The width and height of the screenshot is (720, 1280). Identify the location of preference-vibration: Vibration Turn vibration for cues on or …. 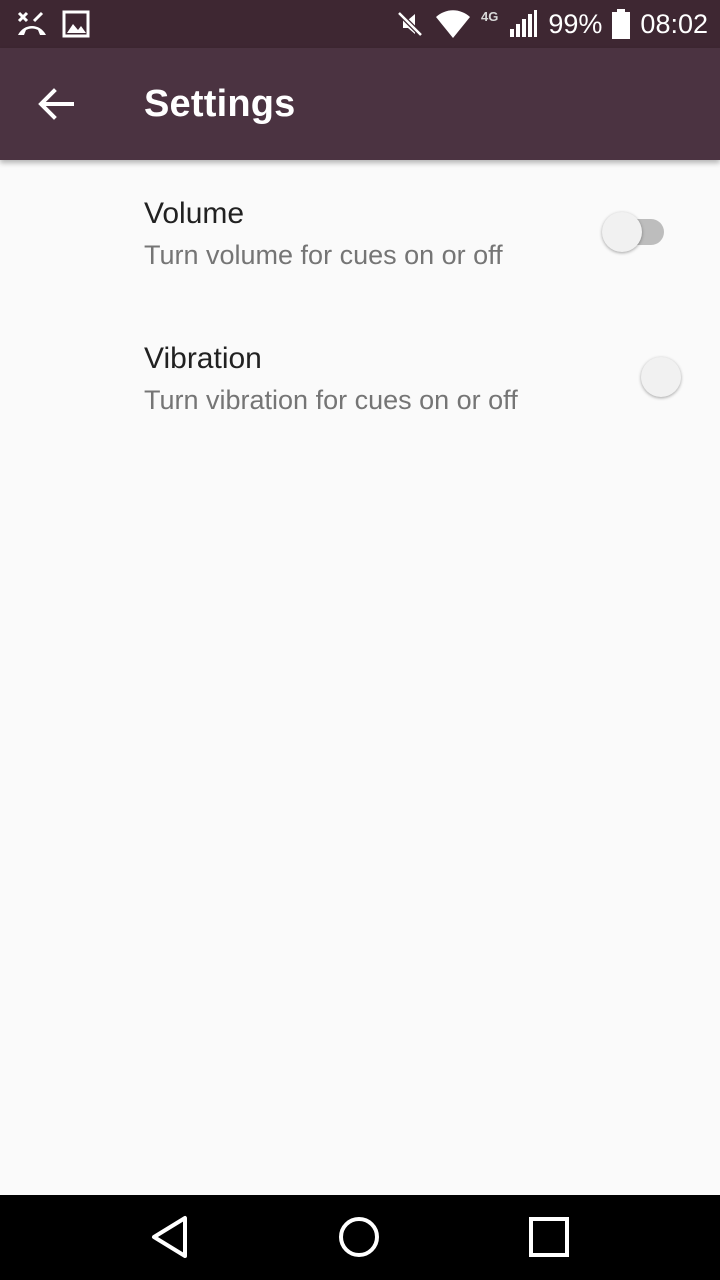
(360, 377).